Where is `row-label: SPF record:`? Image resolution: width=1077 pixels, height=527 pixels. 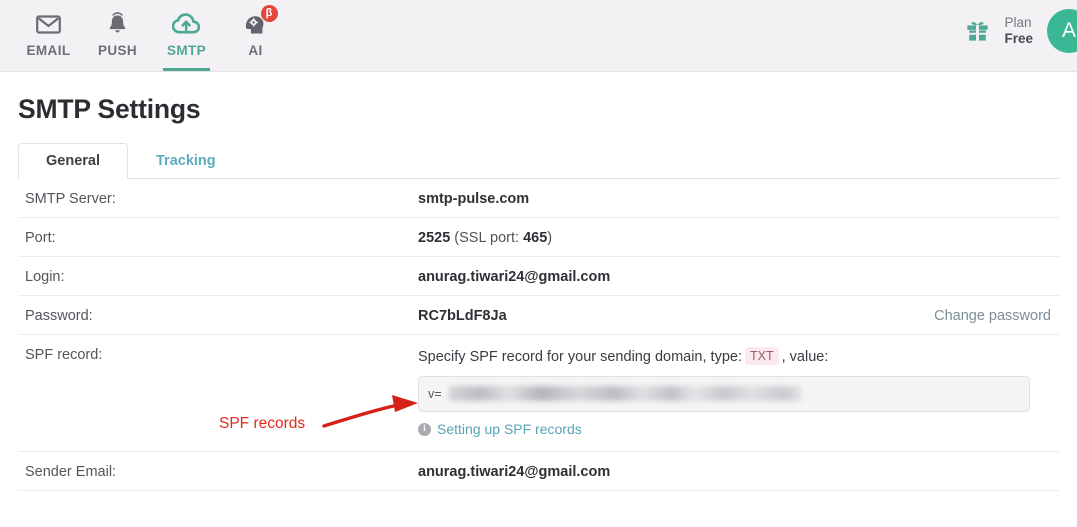 row-label: SPF record: is located at coordinates (64, 355).